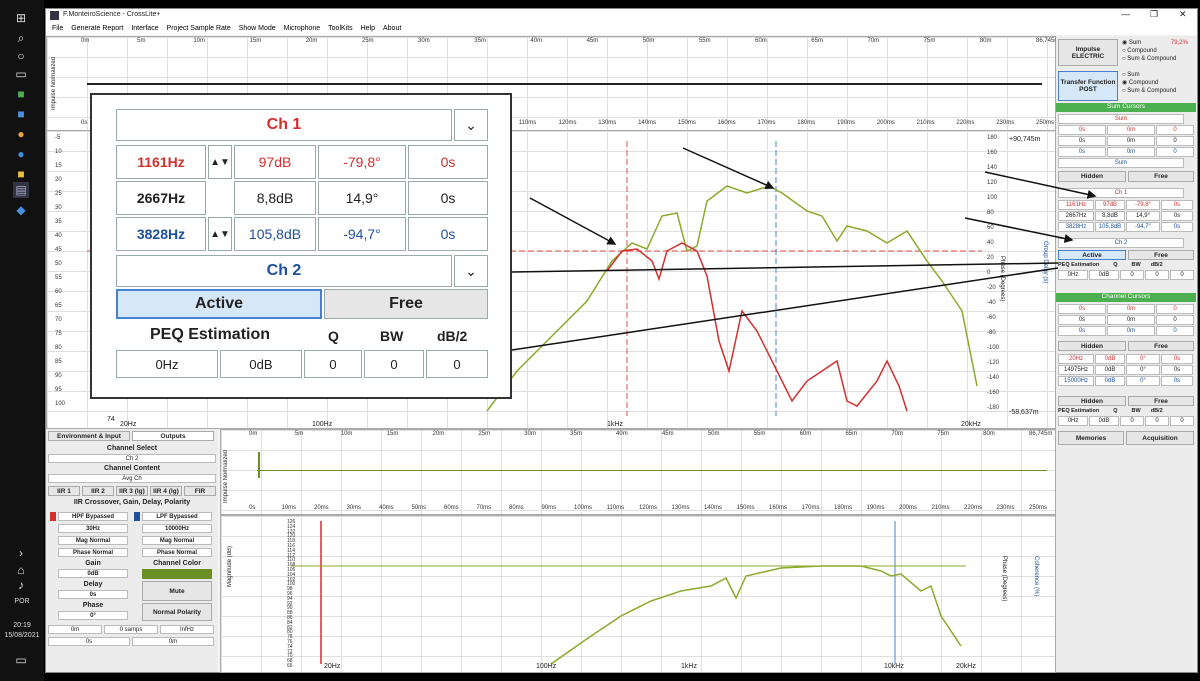 This screenshot has width=1200, height=681. I want to click on delay-stepper: 0s, so click(93, 594).